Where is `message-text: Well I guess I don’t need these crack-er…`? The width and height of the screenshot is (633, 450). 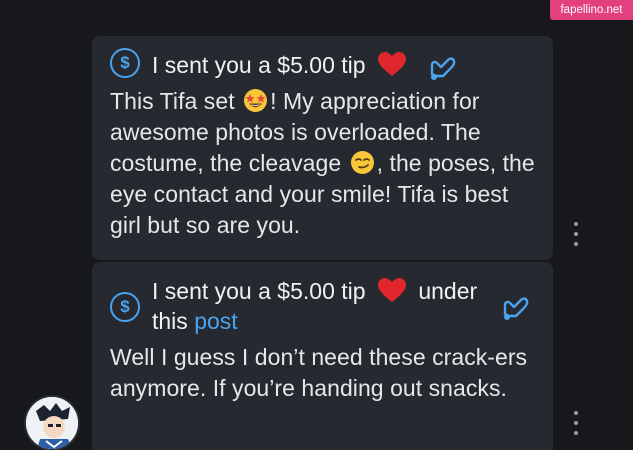 message-text: Well I guess I don’t need these crack-er… is located at coordinates (319, 372).